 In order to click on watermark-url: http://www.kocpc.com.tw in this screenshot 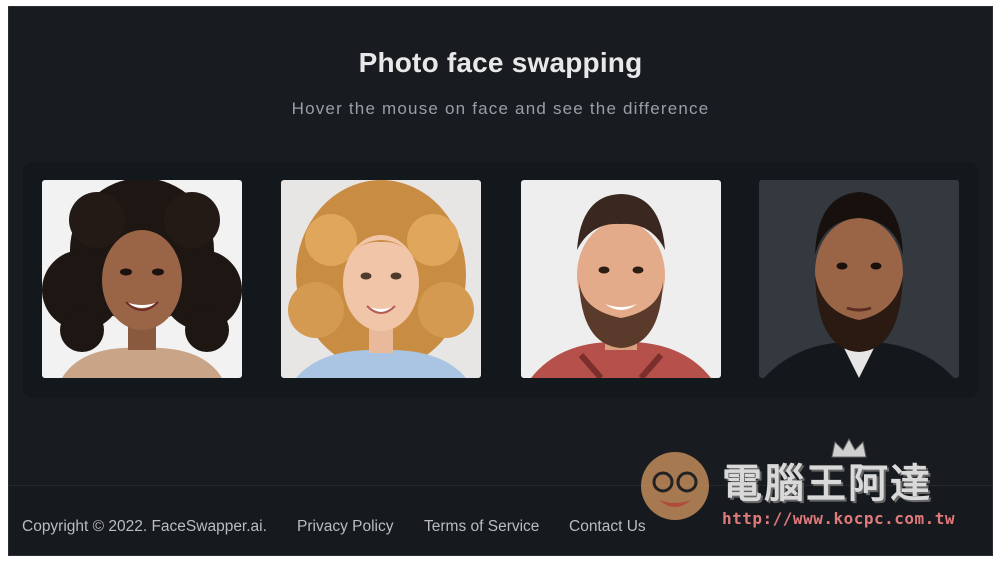, I will do `click(839, 518)`.